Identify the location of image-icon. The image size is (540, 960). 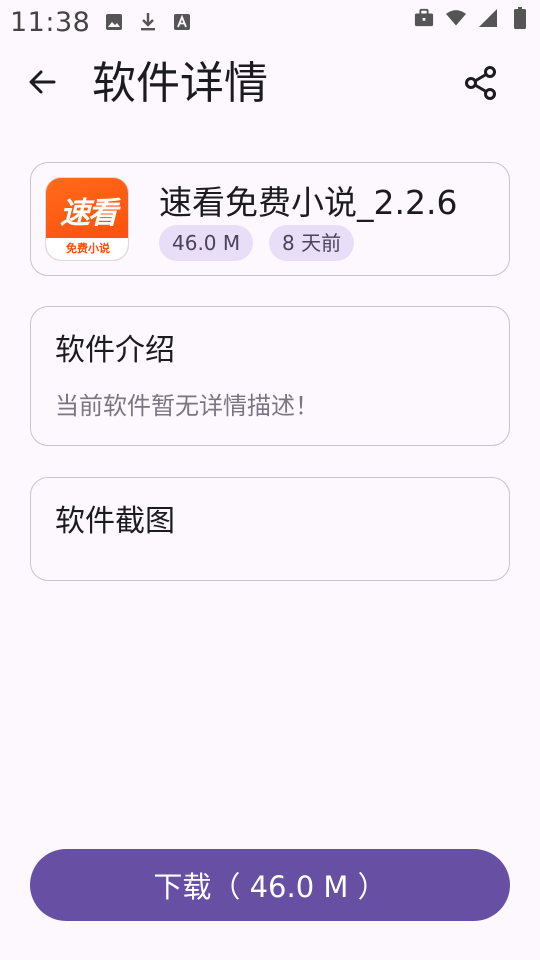
(114, 22).